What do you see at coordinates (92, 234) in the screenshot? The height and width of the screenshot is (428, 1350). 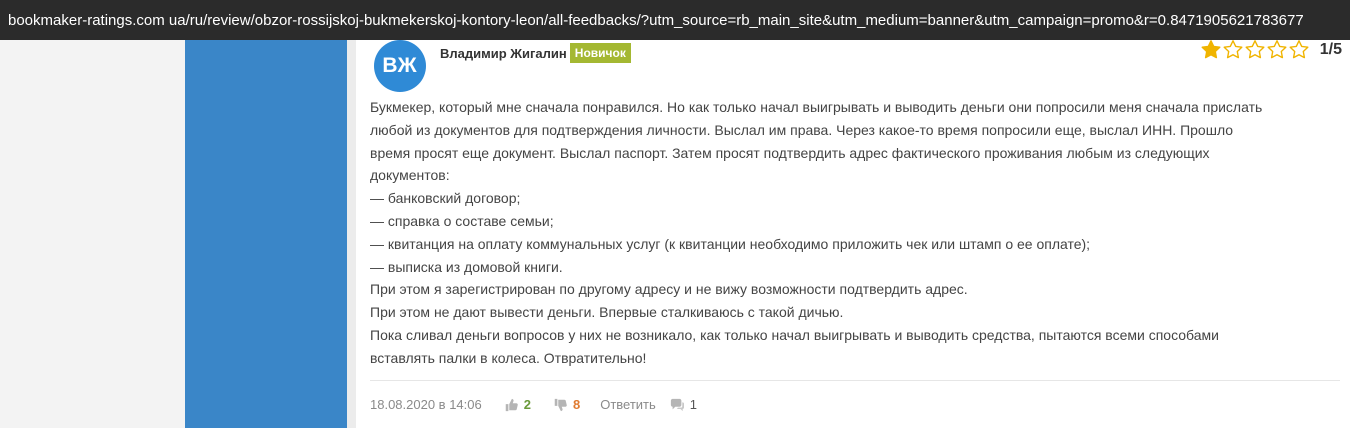 I see `page-left-background` at bounding box center [92, 234].